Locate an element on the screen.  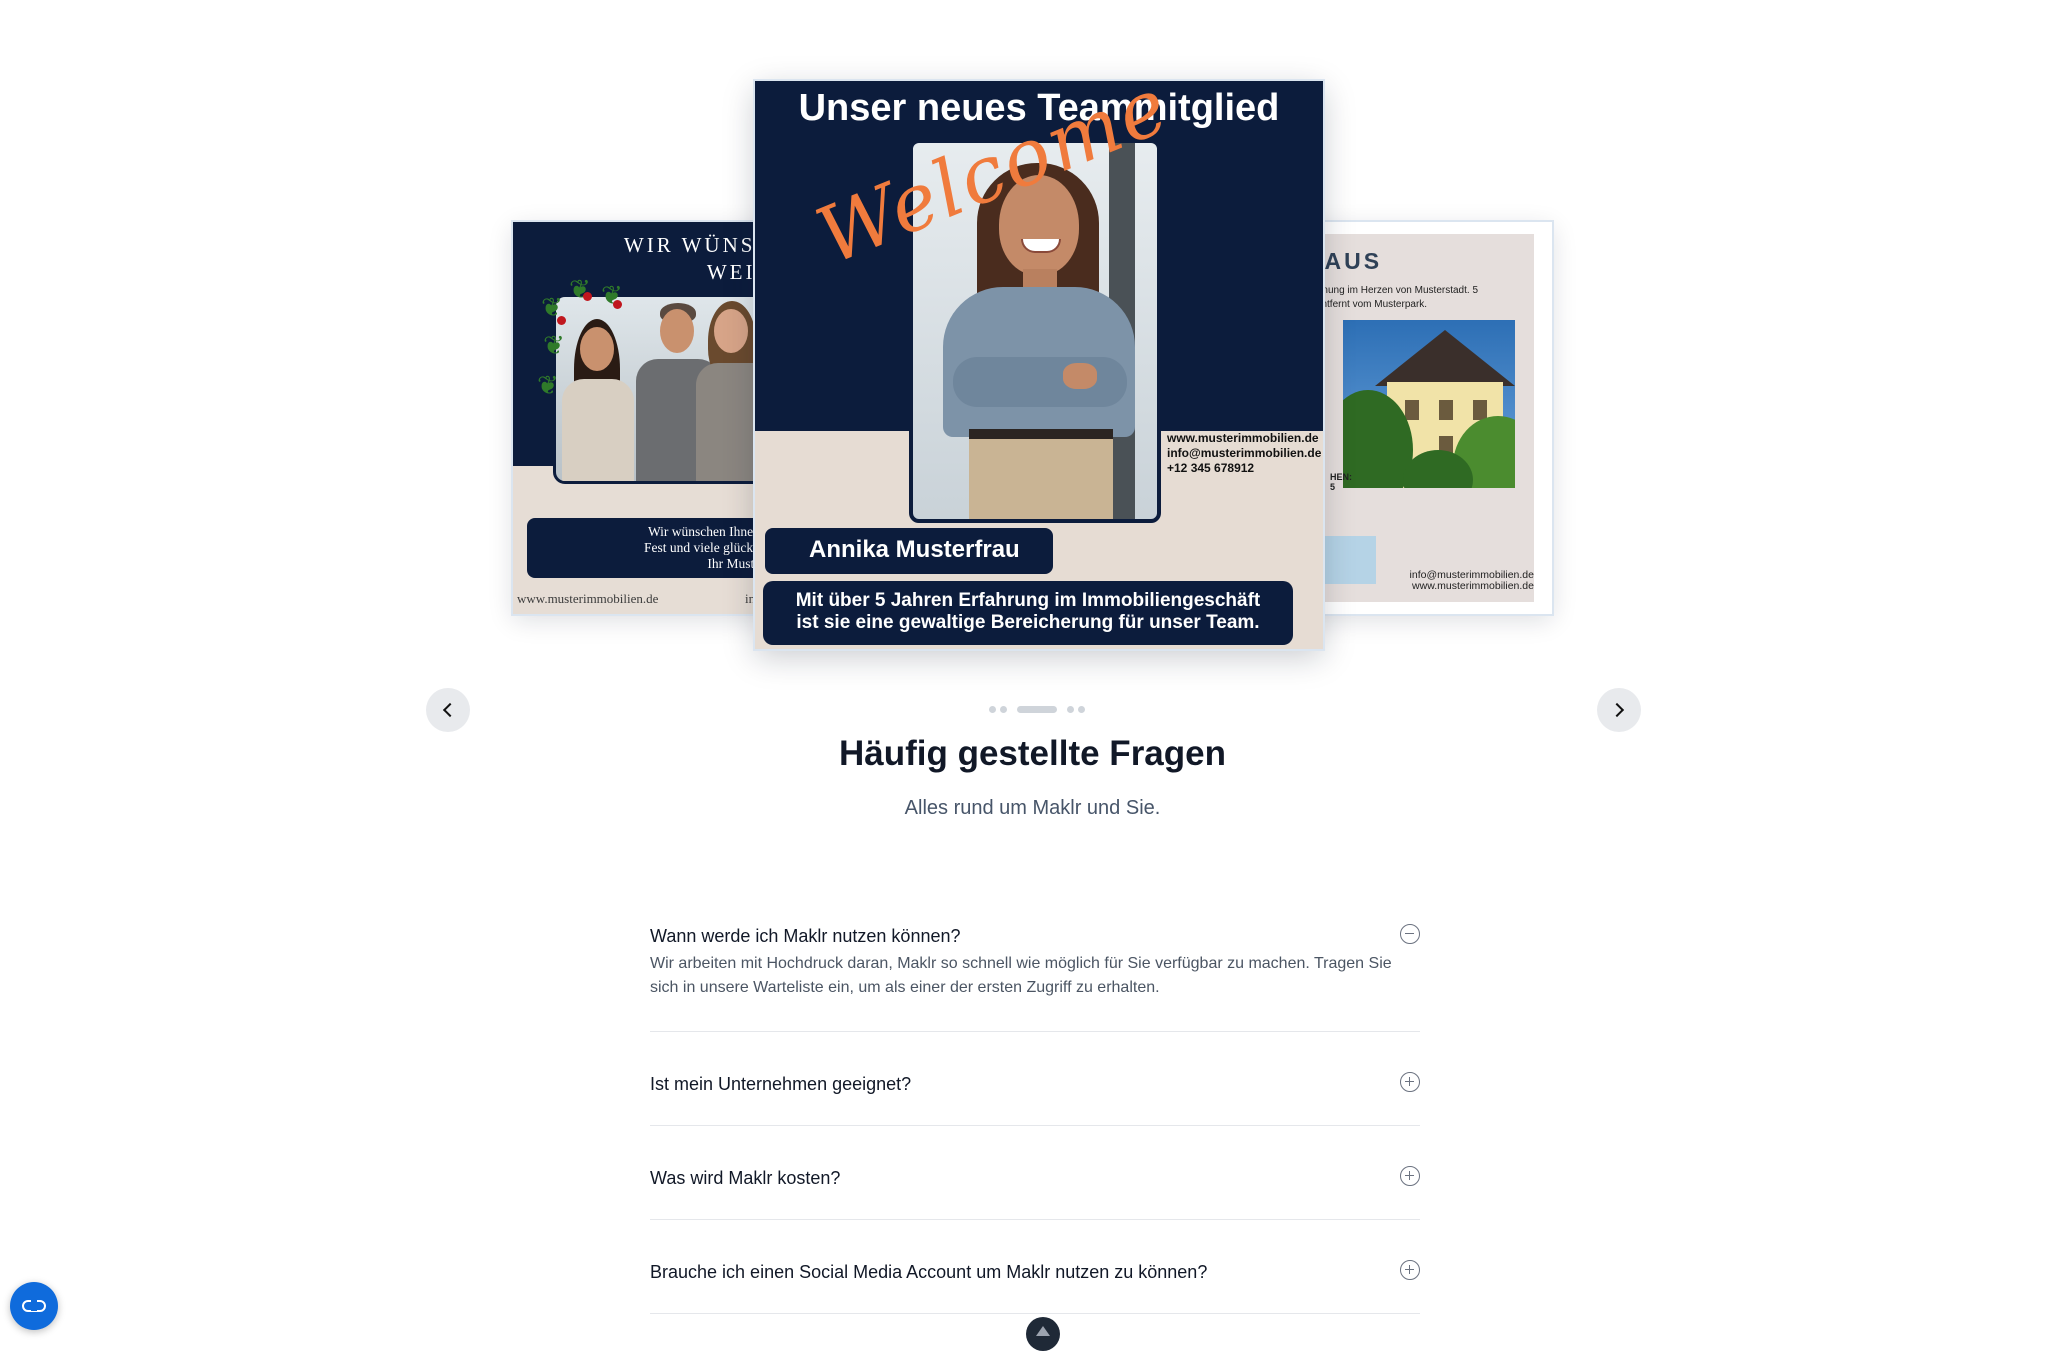
app-logo-badge is located at coordinates (1043, 1334).